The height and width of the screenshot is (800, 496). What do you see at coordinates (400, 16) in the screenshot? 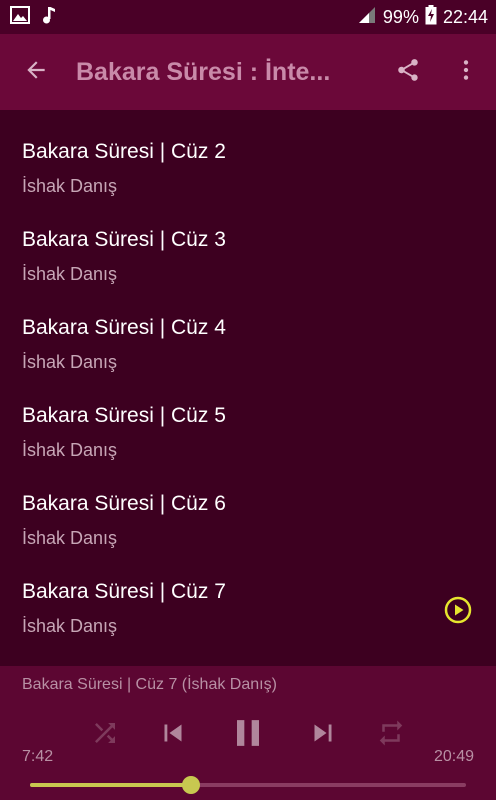
I see `battery-percent: 99%` at bounding box center [400, 16].